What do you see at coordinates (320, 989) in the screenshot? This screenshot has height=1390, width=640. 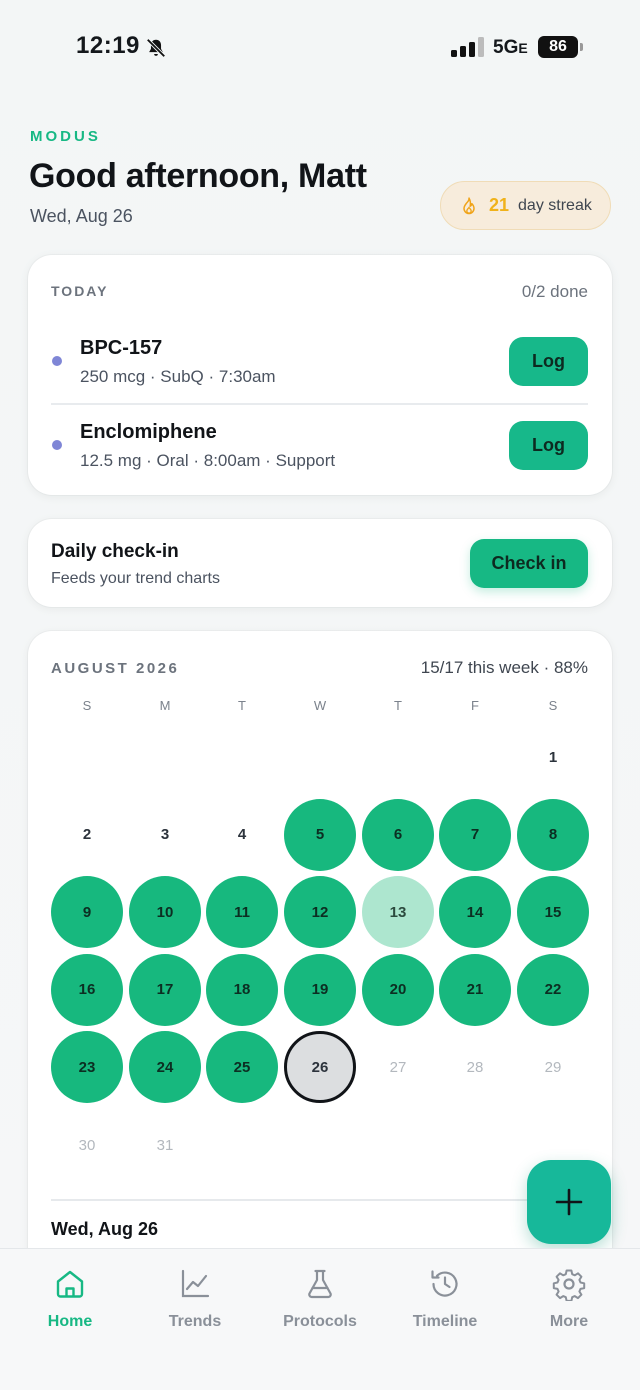 I see `calendar-day: 19` at bounding box center [320, 989].